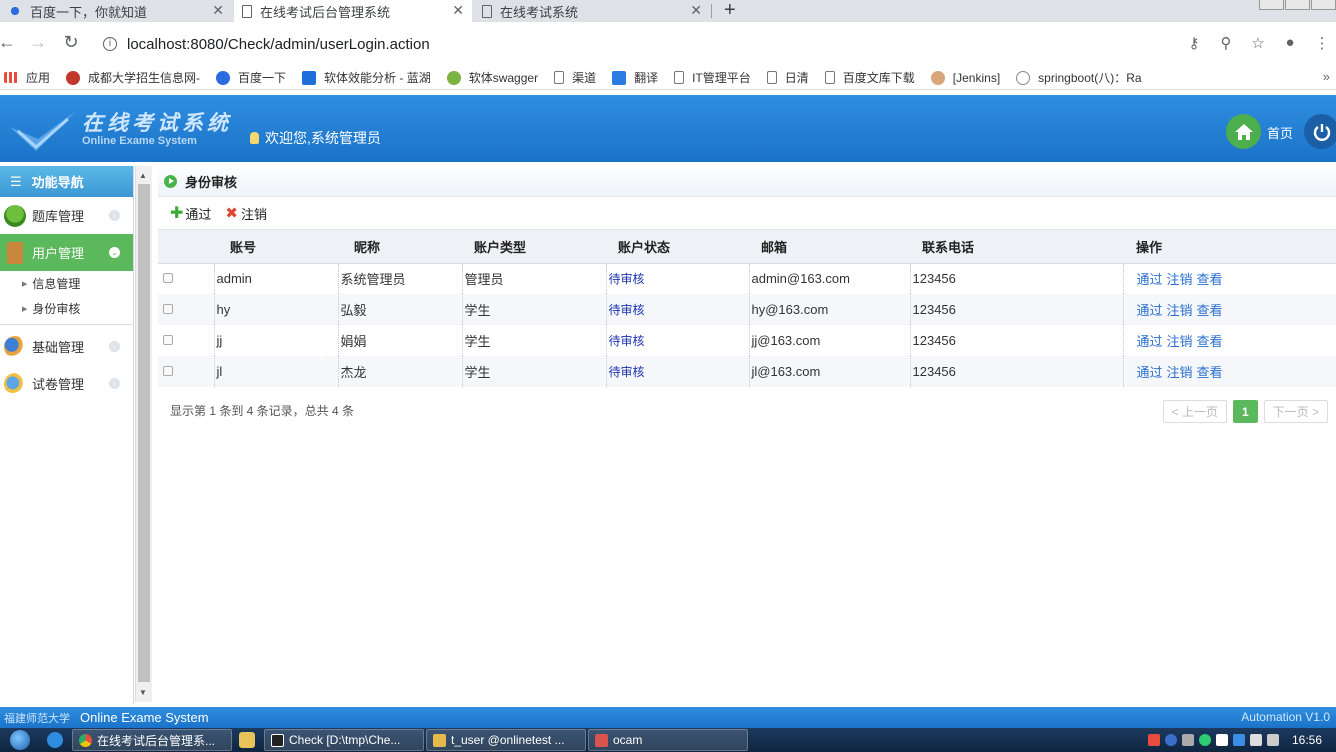 The height and width of the screenshot is (752, 1336). Describe the element at coordinates (1194, 411) in the screenshot. I see `prev-page-button: < 上一页` at that location.